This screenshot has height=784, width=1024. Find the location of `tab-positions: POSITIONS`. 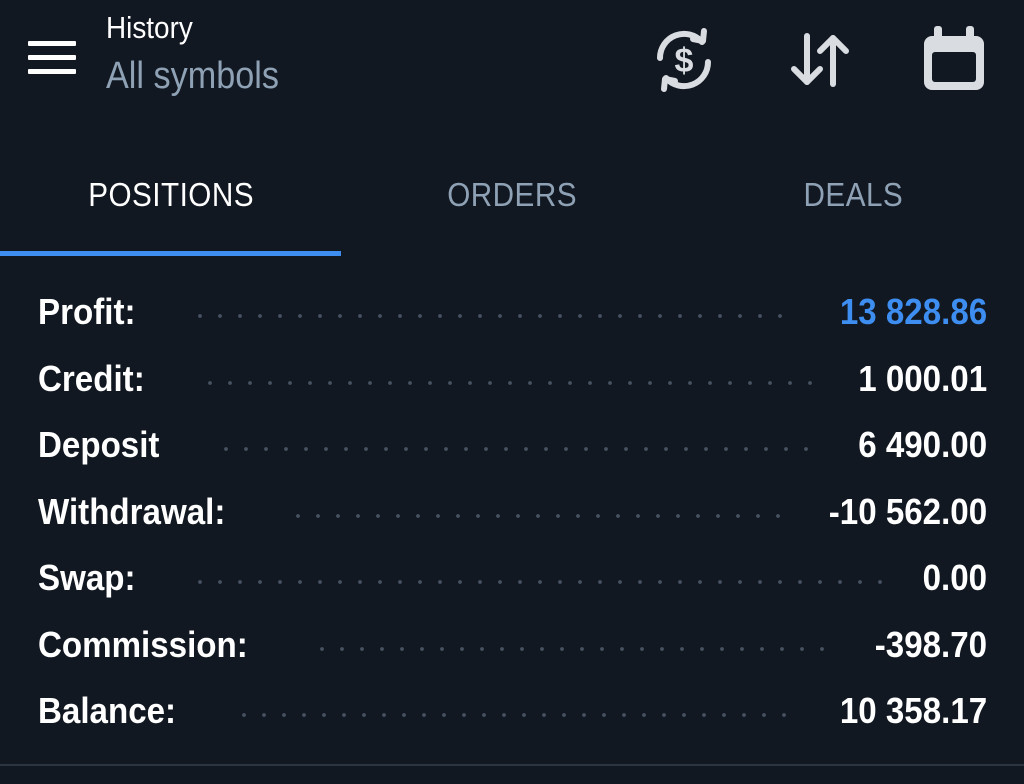

tab-positions: POSITIONS is located at coordinates (171, 198).